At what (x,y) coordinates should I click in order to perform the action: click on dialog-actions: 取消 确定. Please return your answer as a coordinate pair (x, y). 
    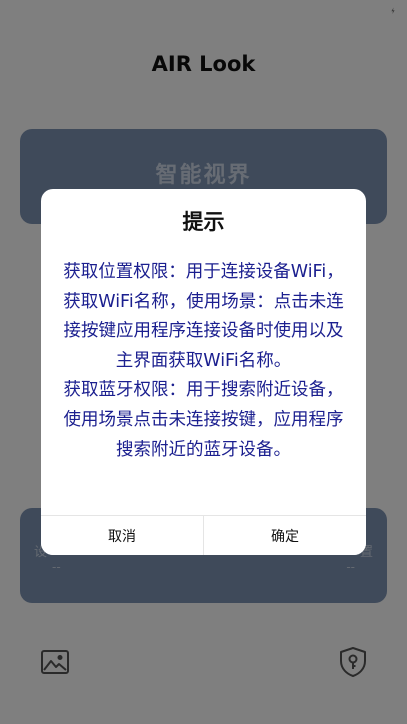
    Looking at the image, I should click on (203, 535).